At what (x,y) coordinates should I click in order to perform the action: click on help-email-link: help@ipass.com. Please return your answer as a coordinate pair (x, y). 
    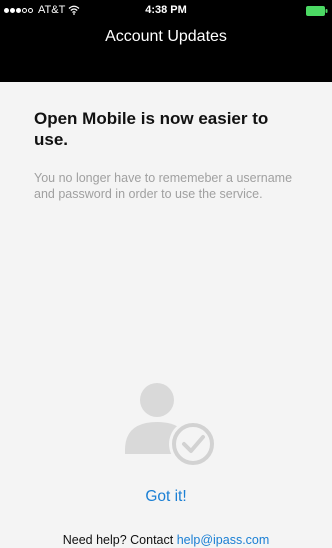
    Looking at the image, I should click on (223, 540).